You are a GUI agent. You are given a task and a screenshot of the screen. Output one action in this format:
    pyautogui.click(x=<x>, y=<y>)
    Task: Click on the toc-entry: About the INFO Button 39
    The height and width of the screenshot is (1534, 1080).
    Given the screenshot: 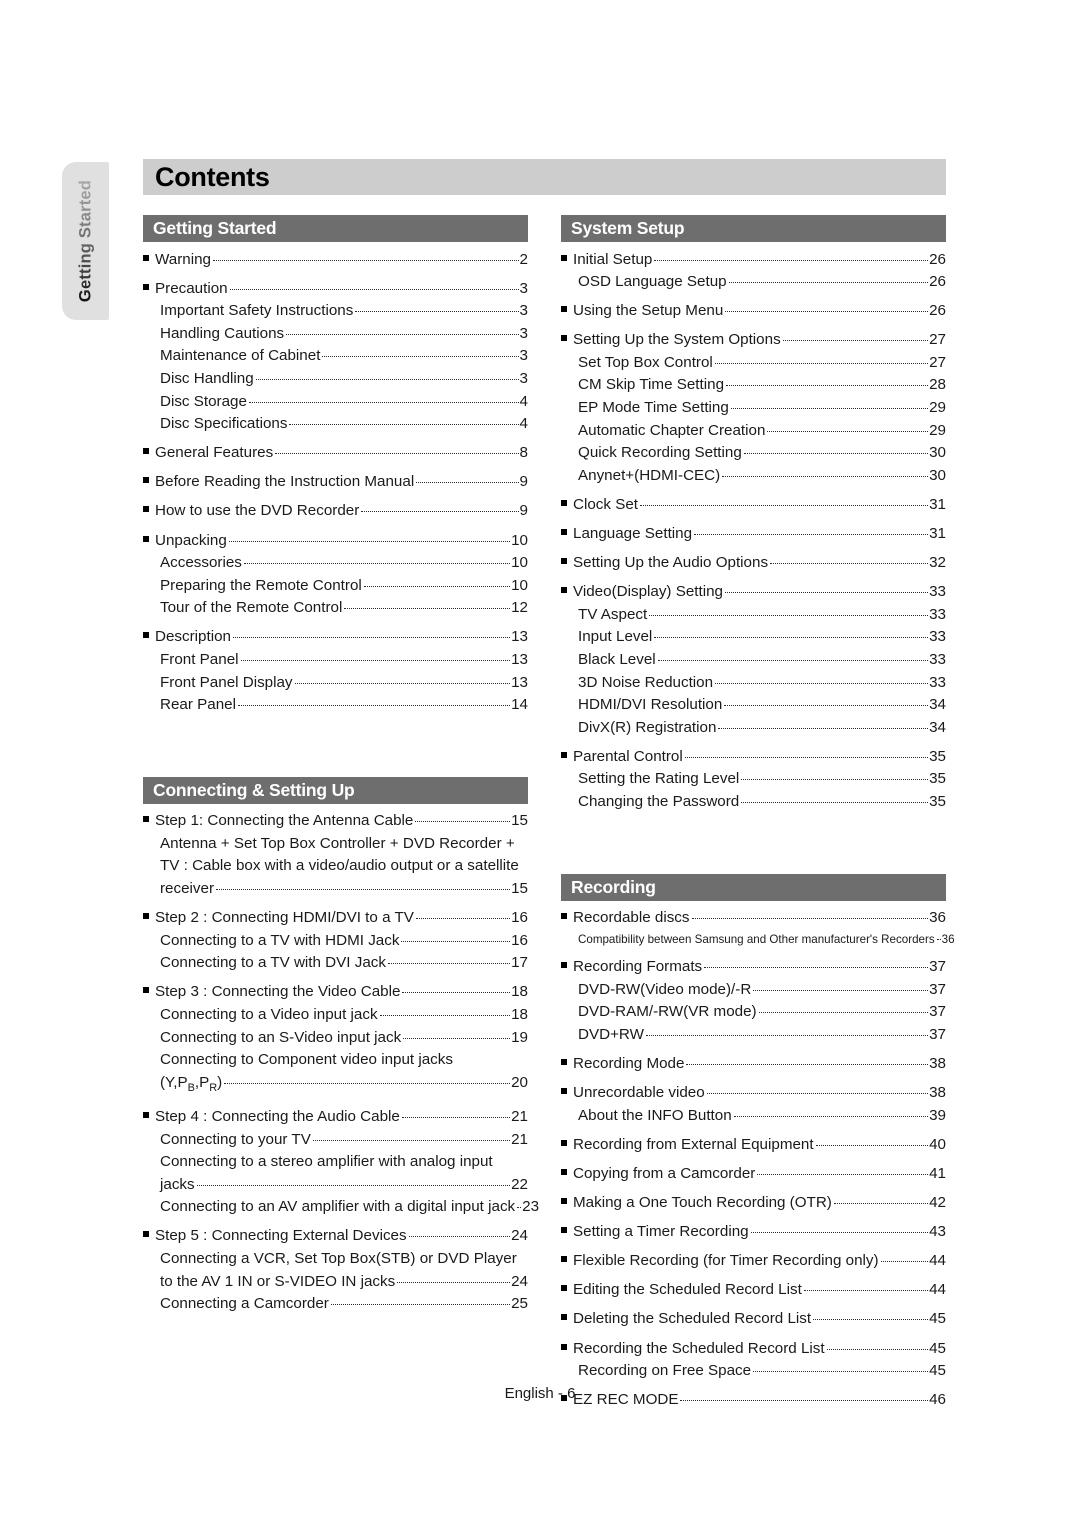 What is the action you would take?
    pyautogui.click(x=753, y=1116)
    